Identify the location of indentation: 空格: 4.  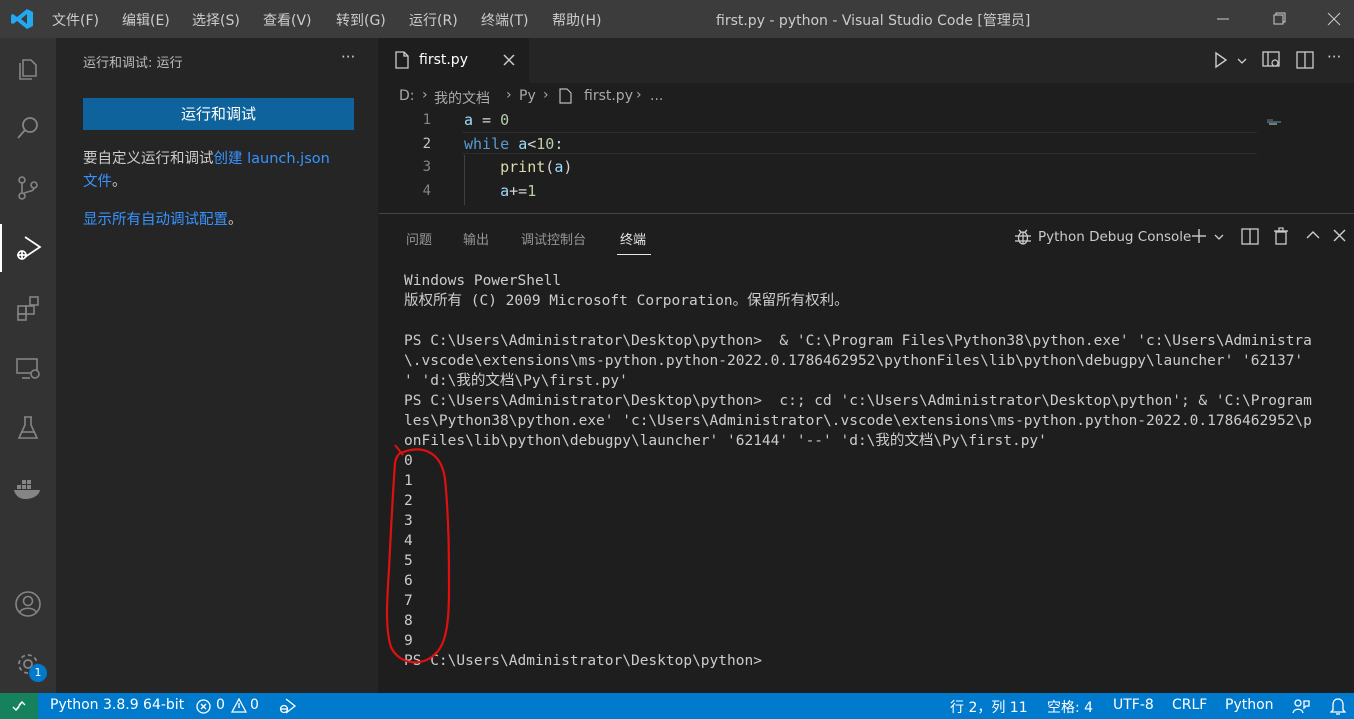
(1070, 707).